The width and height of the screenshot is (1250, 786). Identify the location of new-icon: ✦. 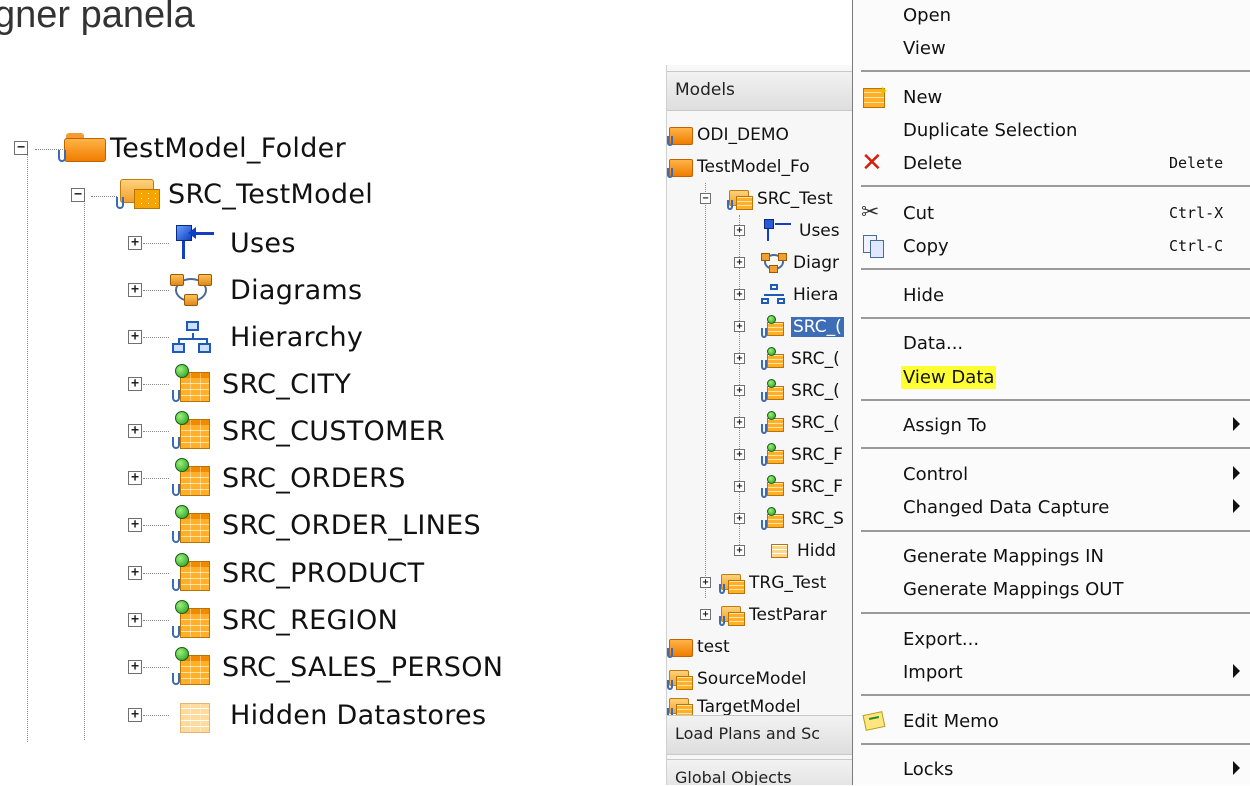
(875, 97).